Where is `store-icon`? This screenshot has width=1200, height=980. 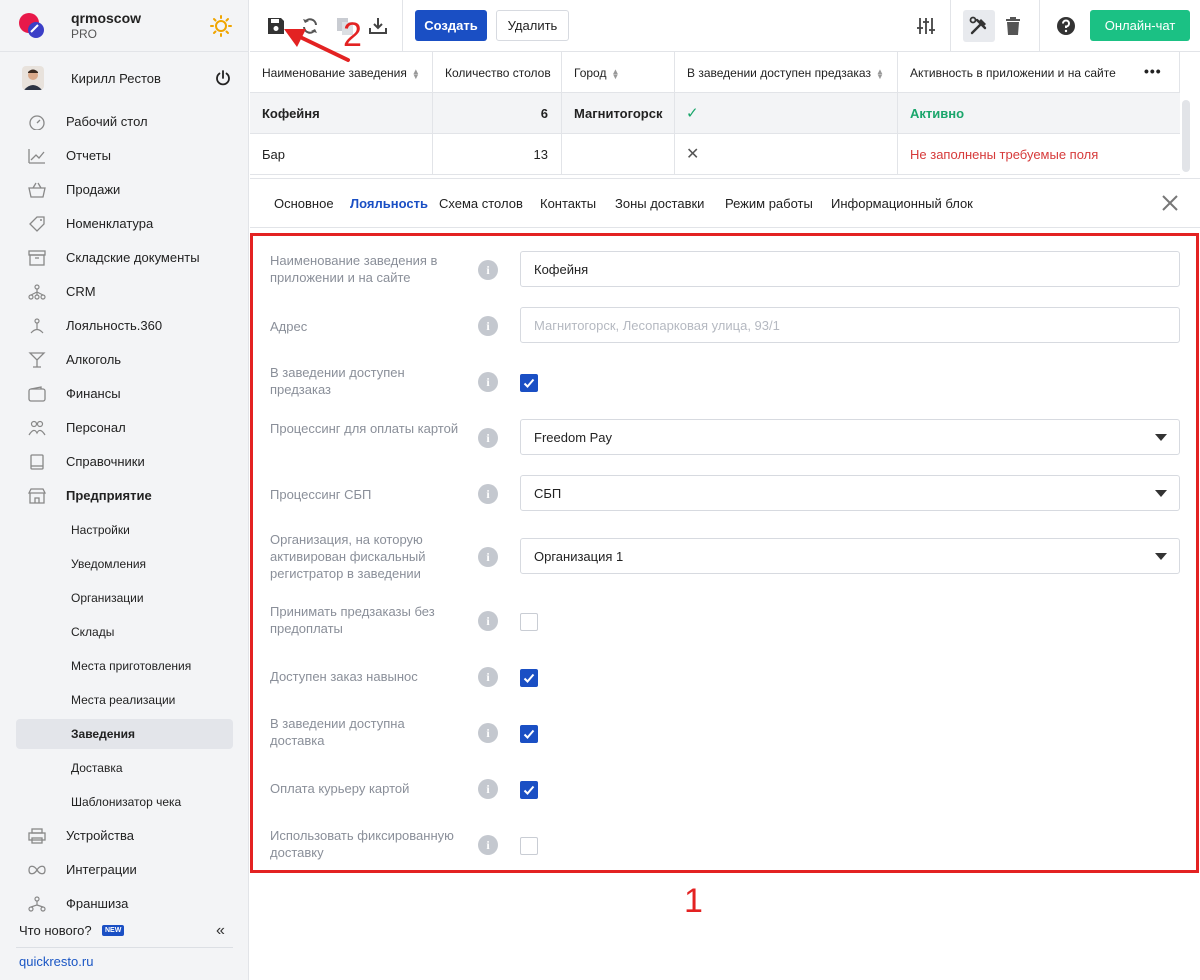 store-icon is located at coordinates (37, 496).